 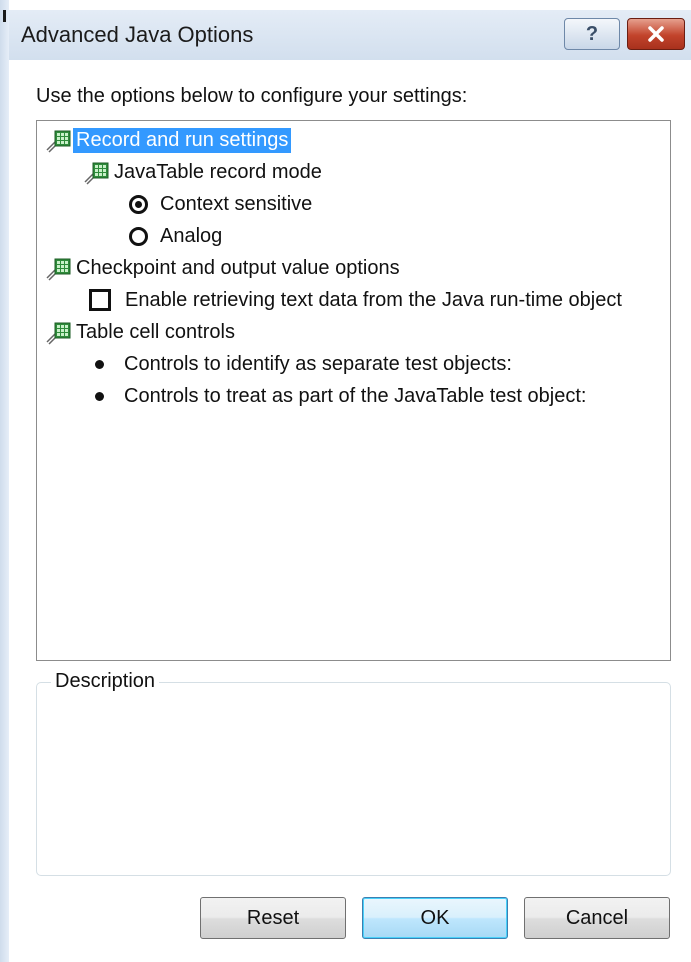 I want to click on tree-node-label: Checkpoint and output value options, so click(x=238, y=267).